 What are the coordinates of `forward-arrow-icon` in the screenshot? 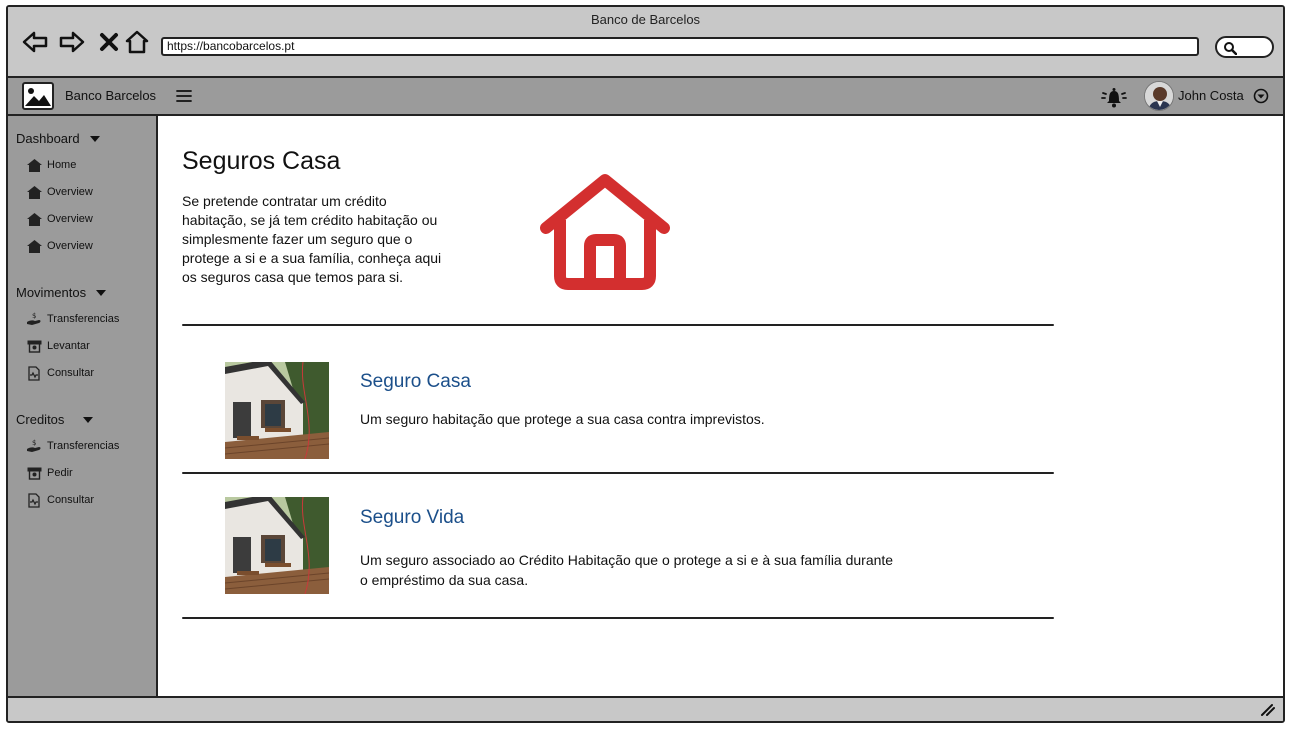 It's located at (72, 42).